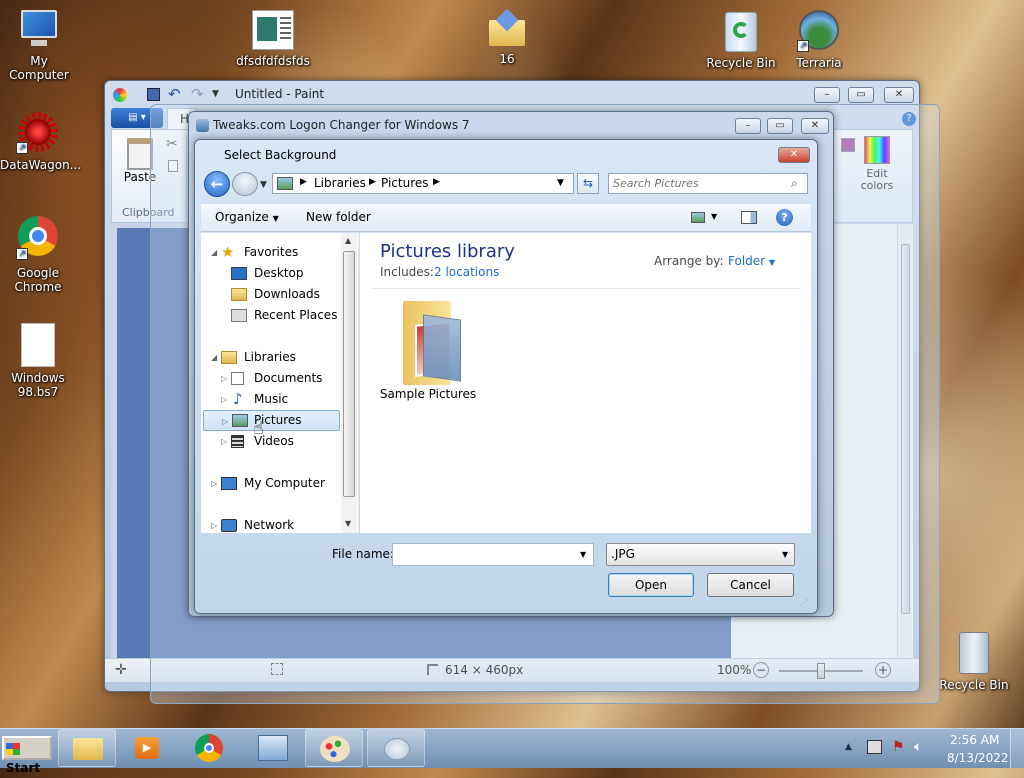  I want to click on nav-network: ▷ Network, so click(276, 525).